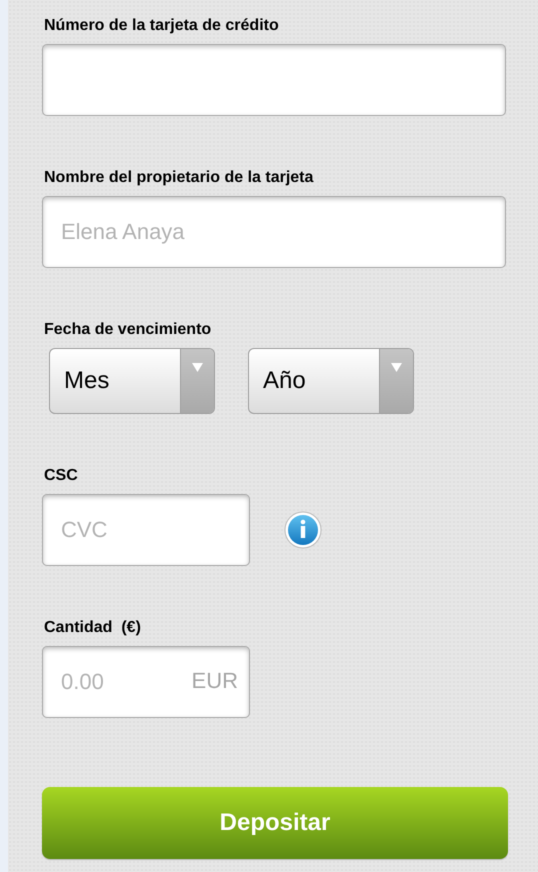 The width and height of the screenshot is (538, 872). What do you see at coordinates (161, 26) in the screenshot?
I see `field-label: Número de la tarjeta de crédito` at bounding box center [161, 26].